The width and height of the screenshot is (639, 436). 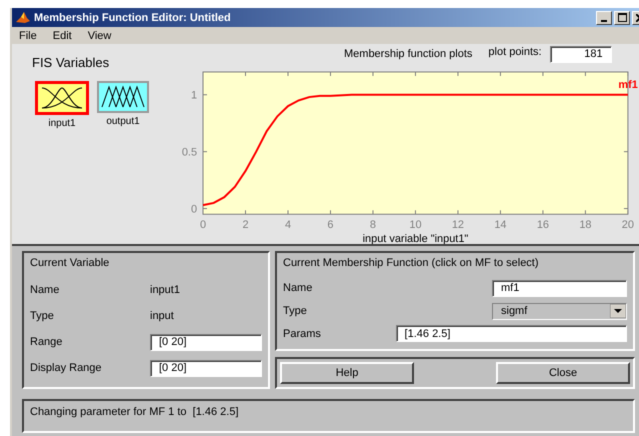 What do you see at coordinates (542, 225) in the screenshot?
I see `x-tick-label: 16` at bounding box center [542, 225].